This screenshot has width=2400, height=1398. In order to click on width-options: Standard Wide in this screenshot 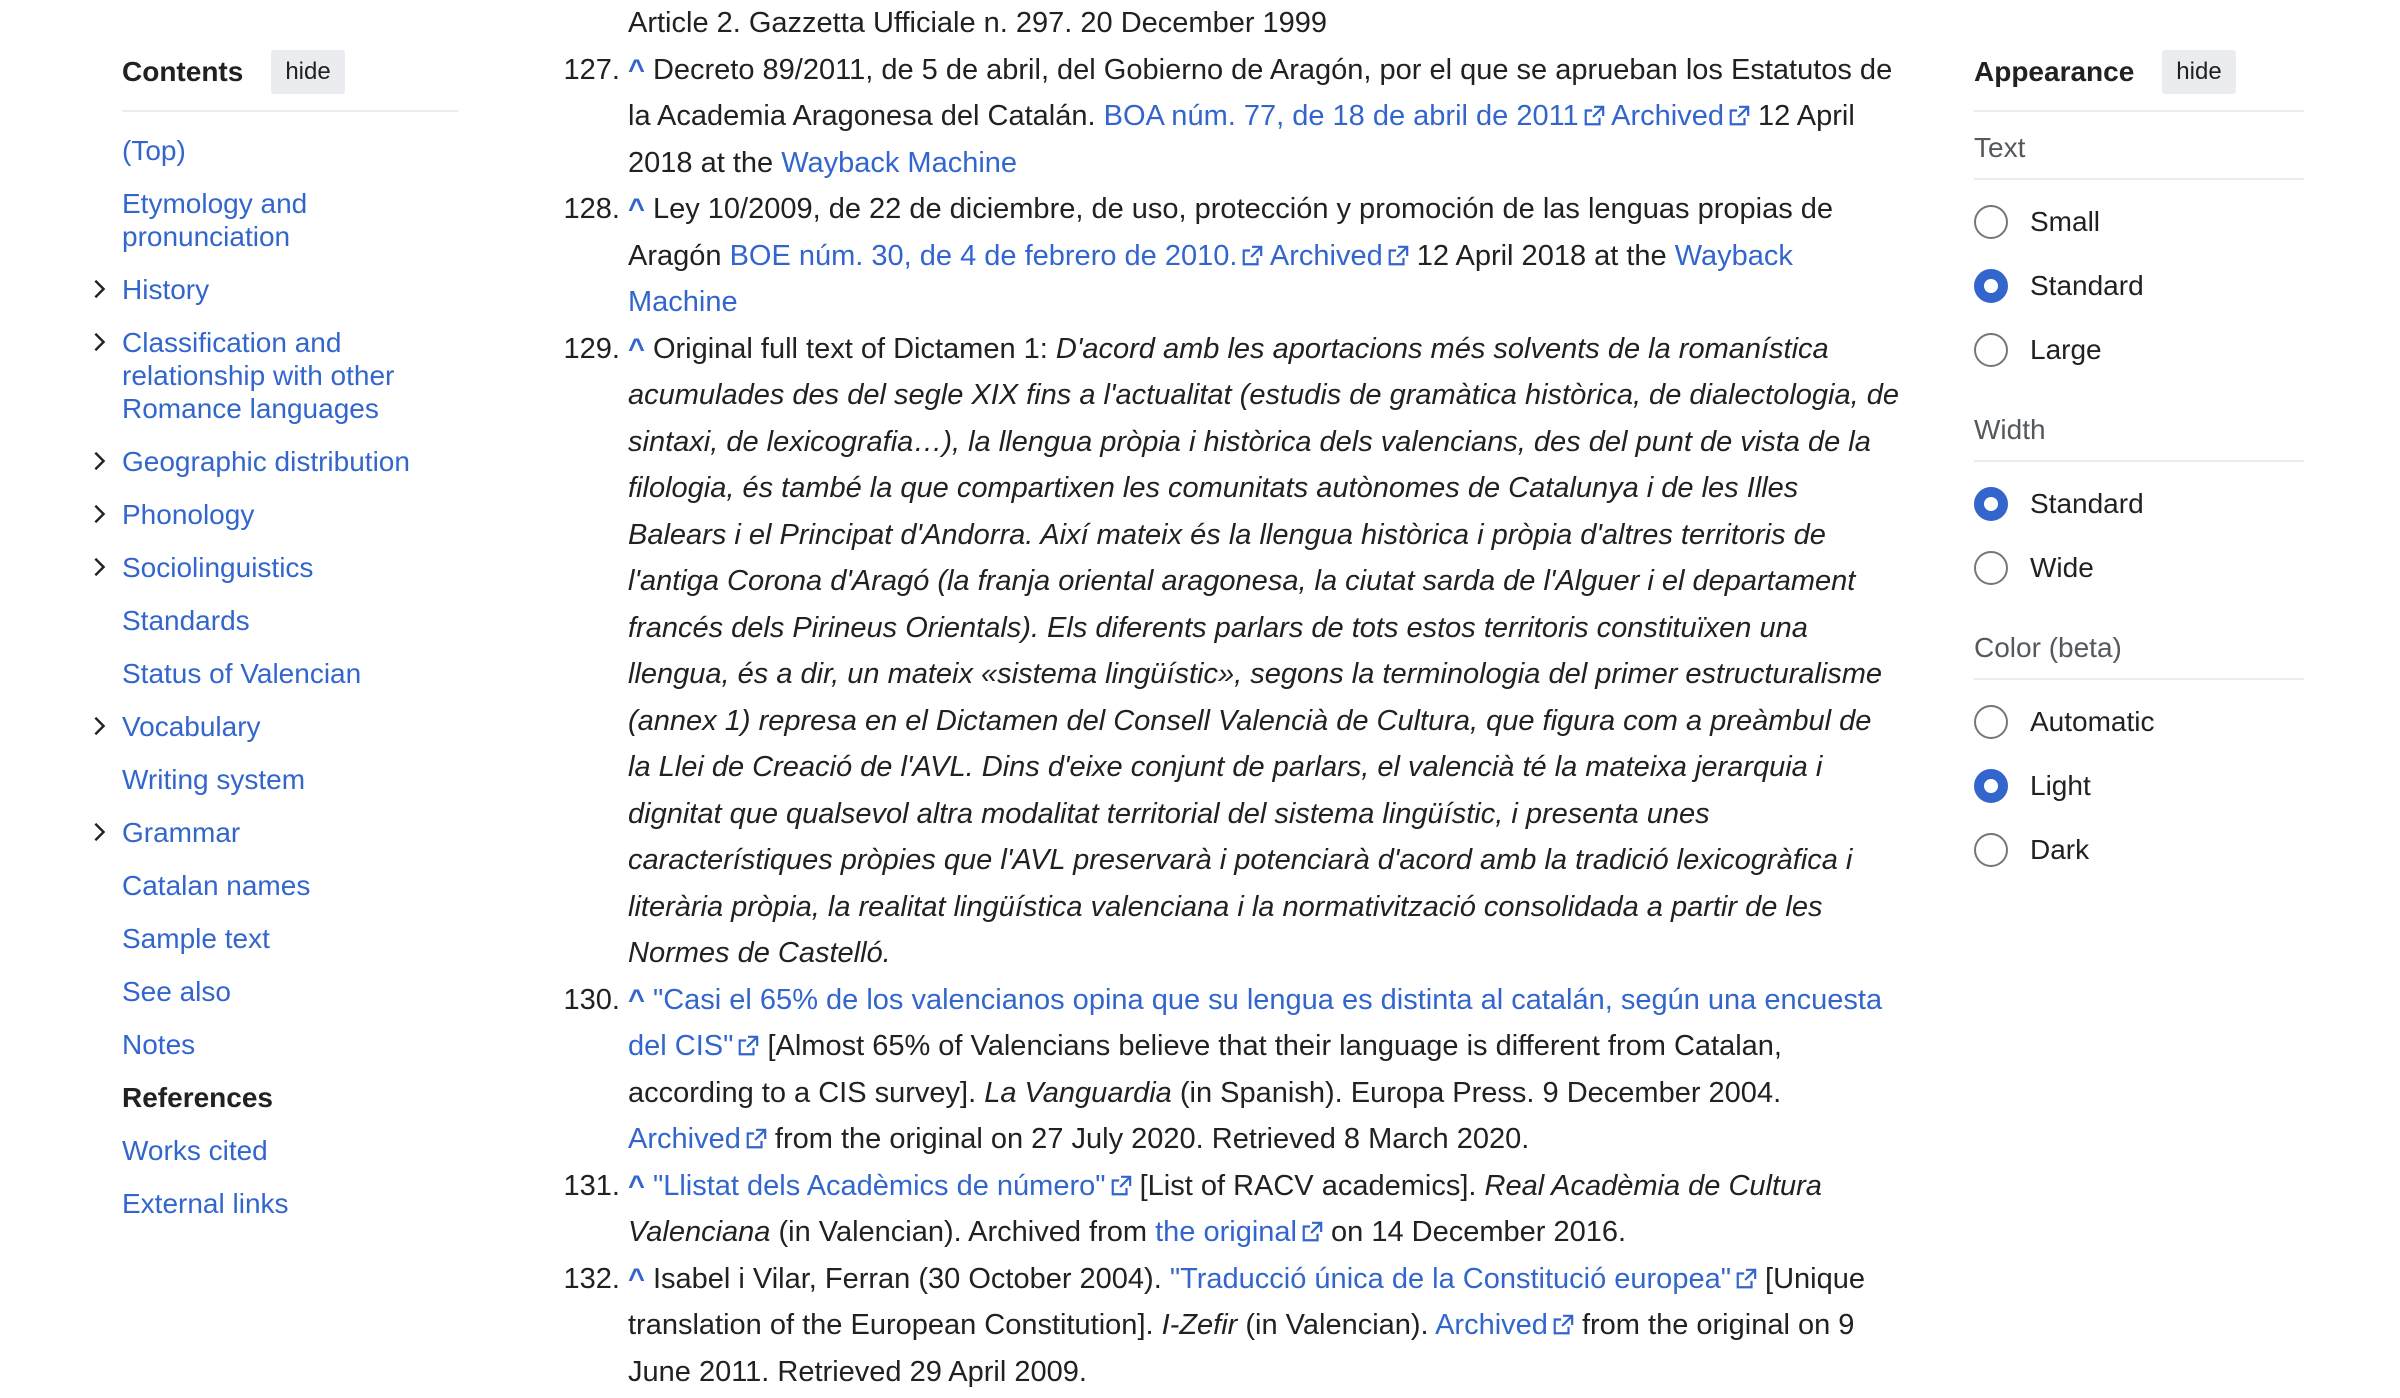, I will do `click(2139, 537)`.